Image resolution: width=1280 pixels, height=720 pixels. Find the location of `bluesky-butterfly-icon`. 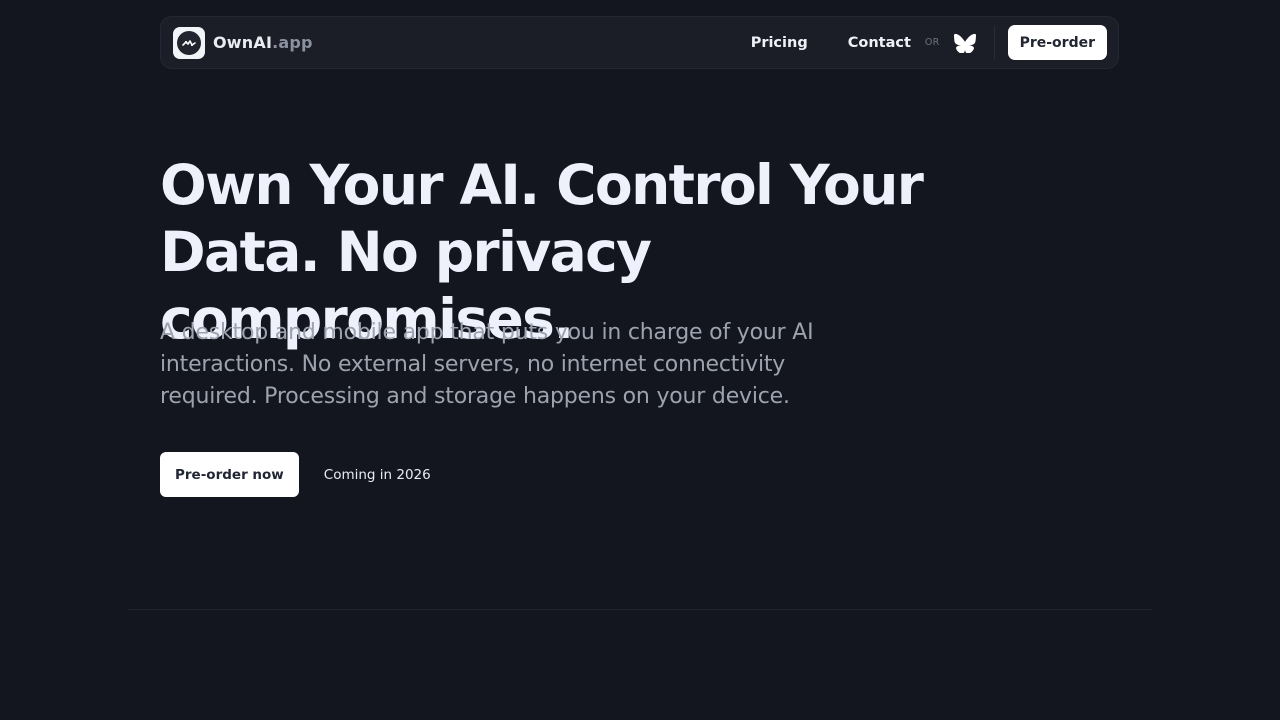

bluesky-butterfly-icon is located at coordinates (964, 43).